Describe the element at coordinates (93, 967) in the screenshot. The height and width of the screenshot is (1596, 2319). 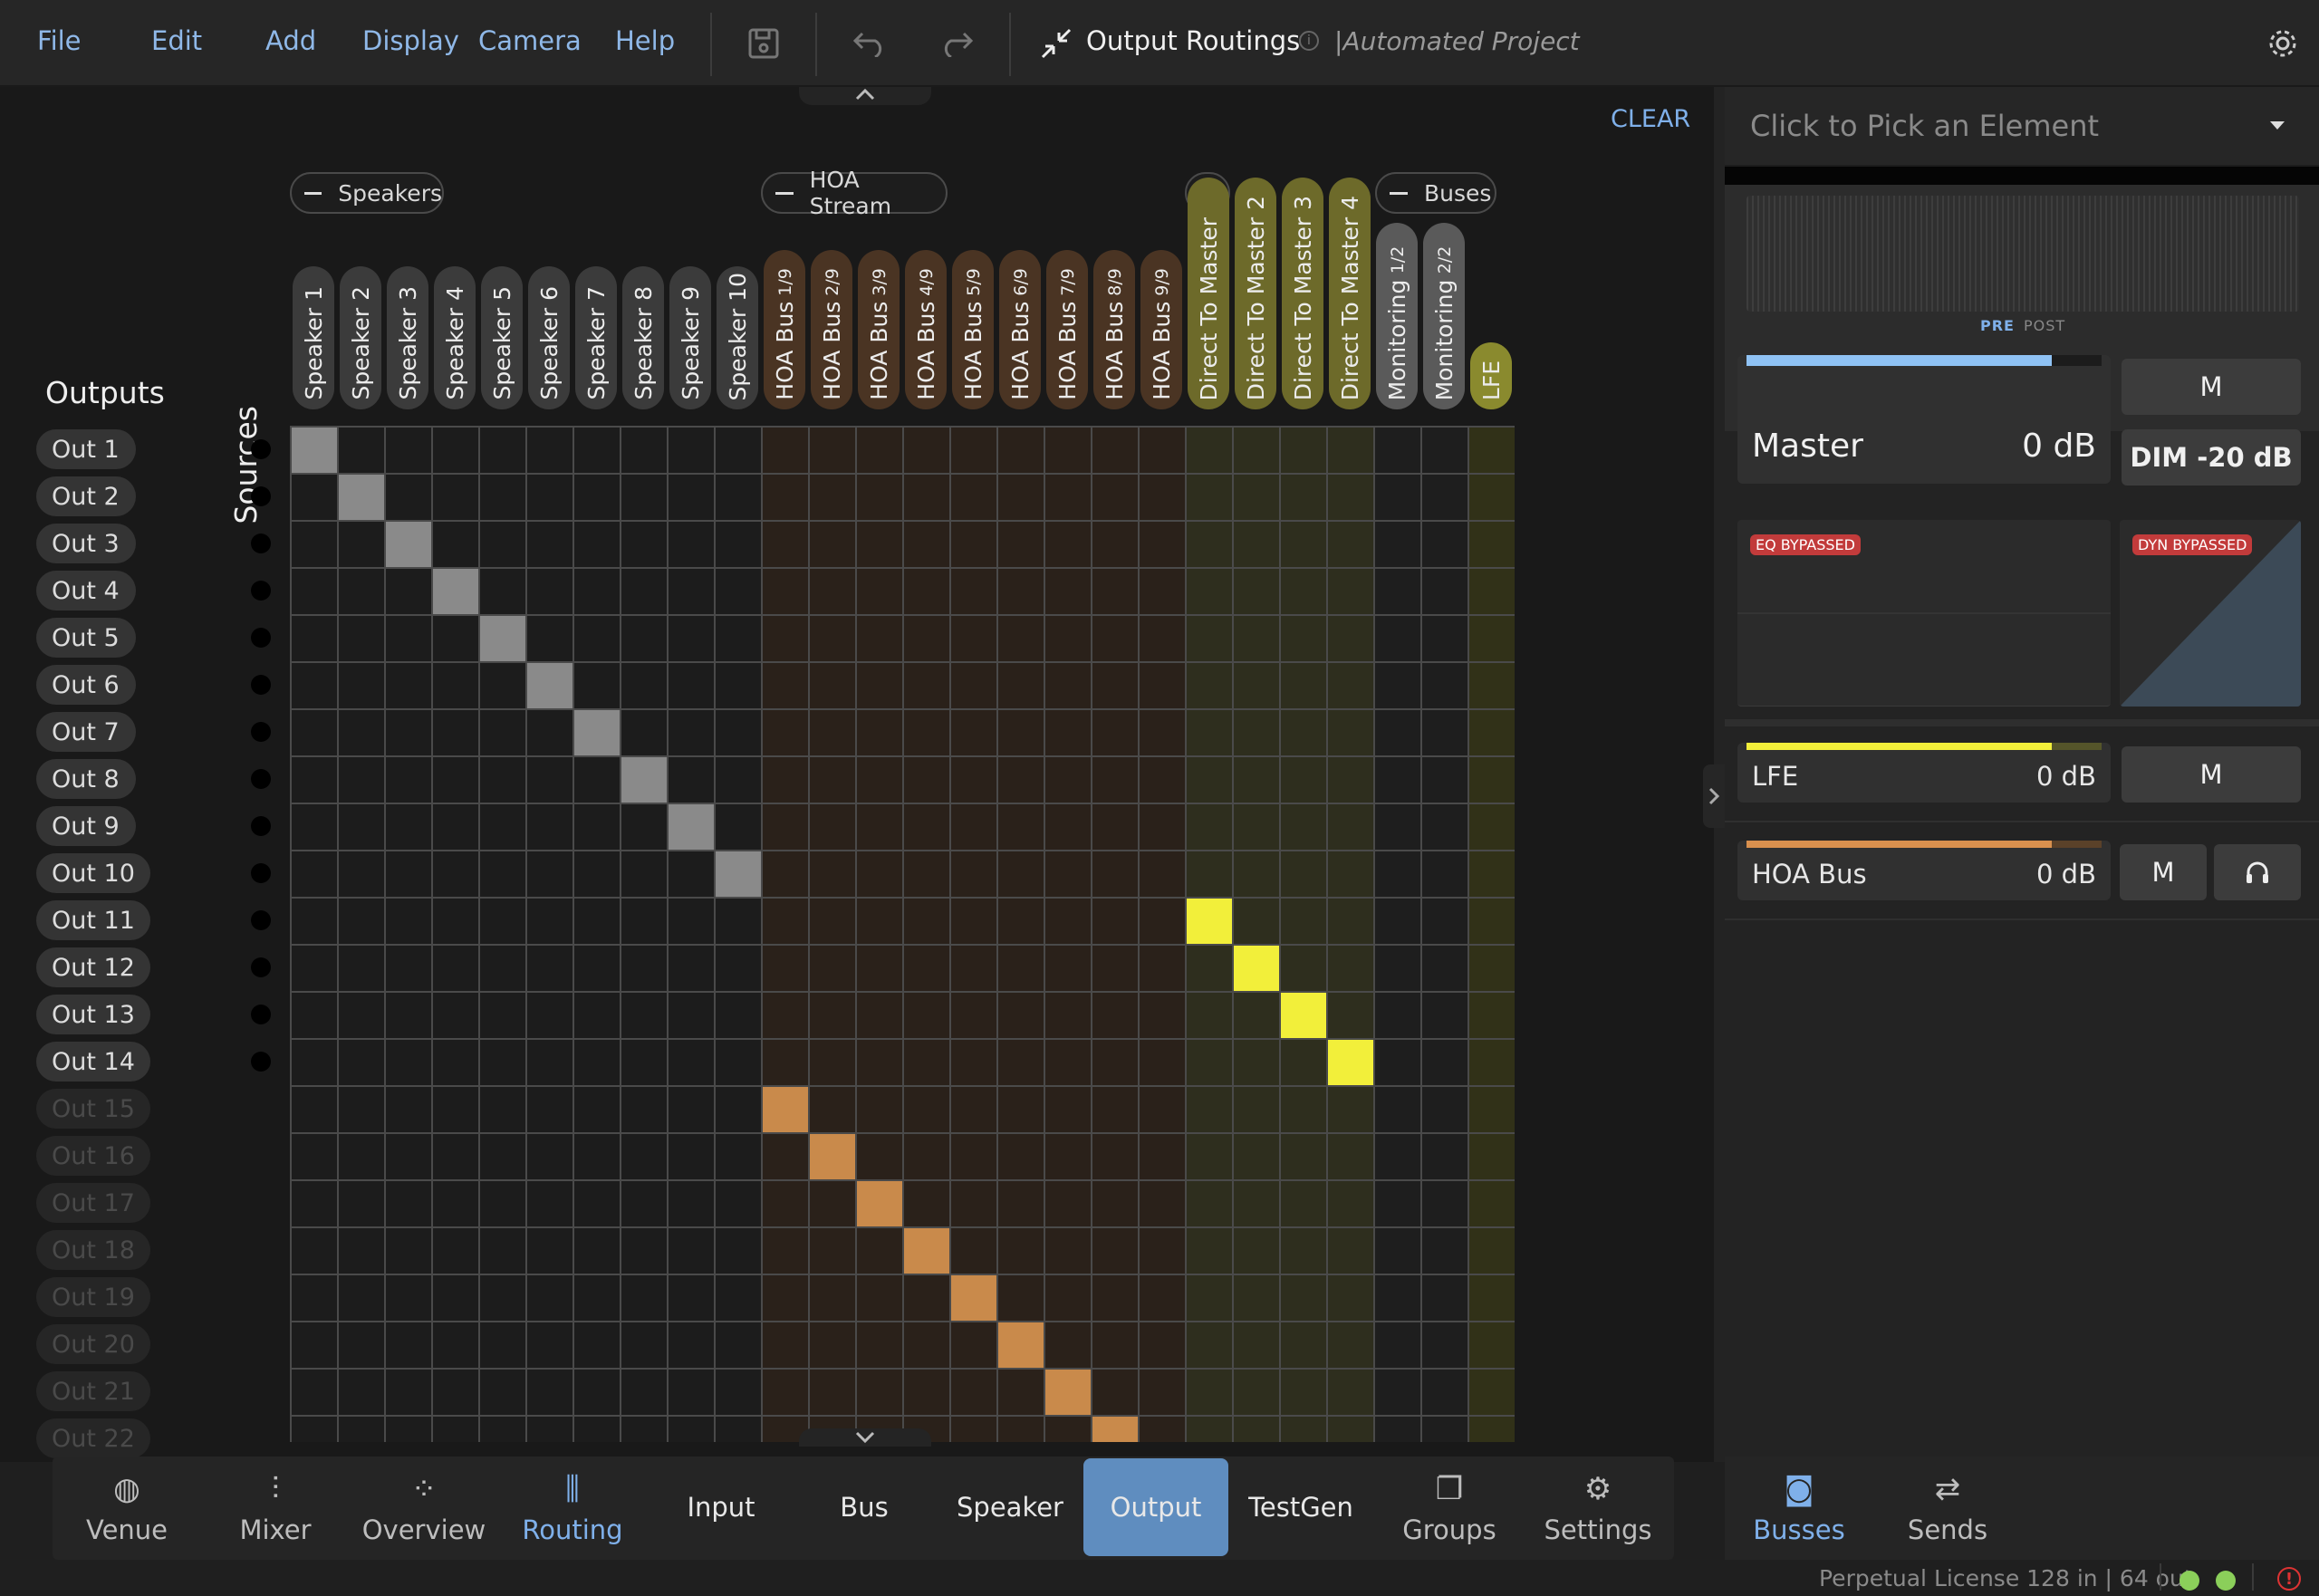
I see `output-row-label: Out 12` at that location.